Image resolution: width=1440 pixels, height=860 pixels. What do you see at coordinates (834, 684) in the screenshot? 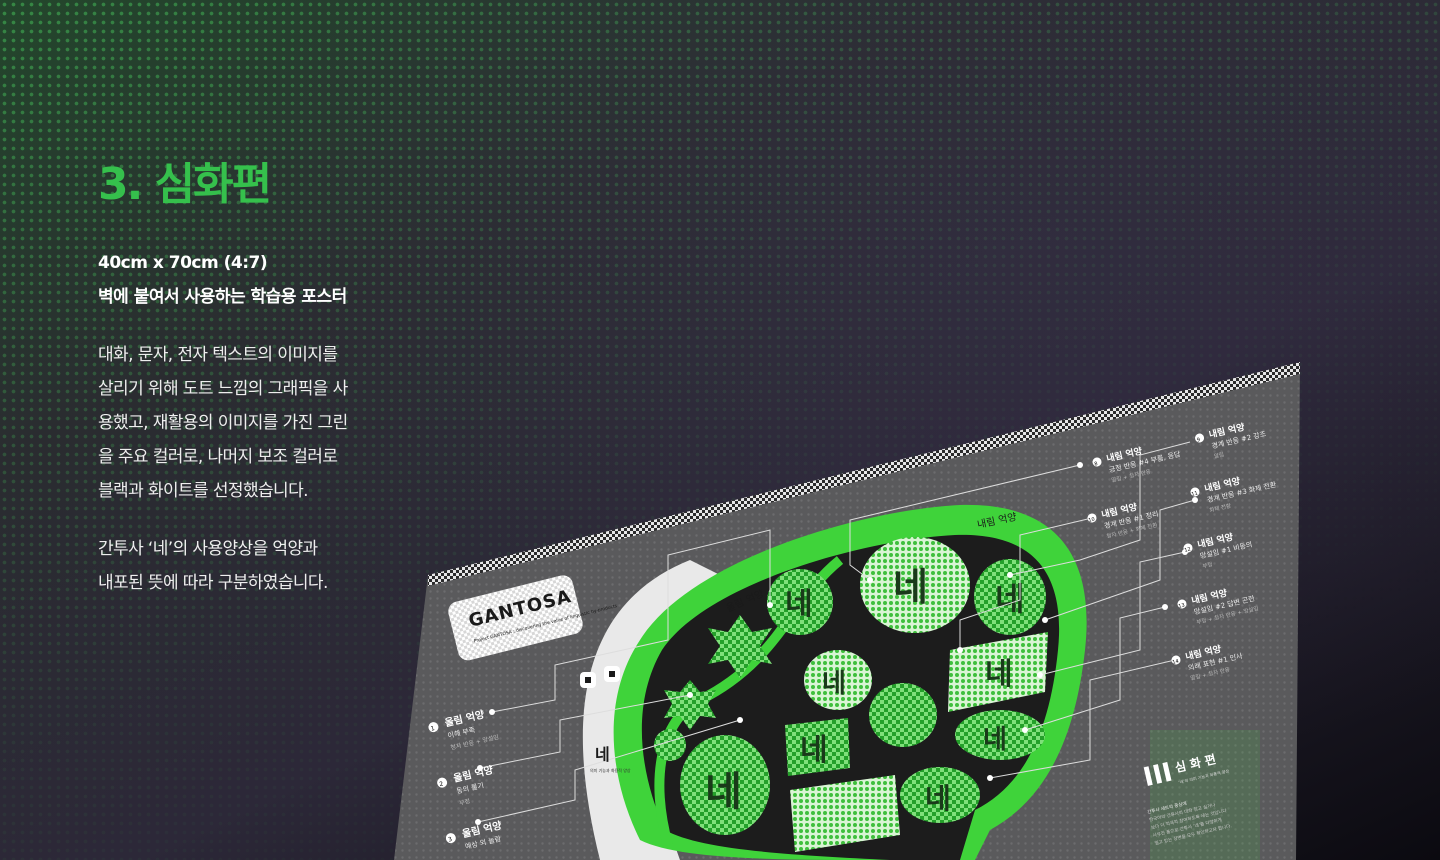
I see `glyph-ne-4: 네` at bounding box center [834, 684].